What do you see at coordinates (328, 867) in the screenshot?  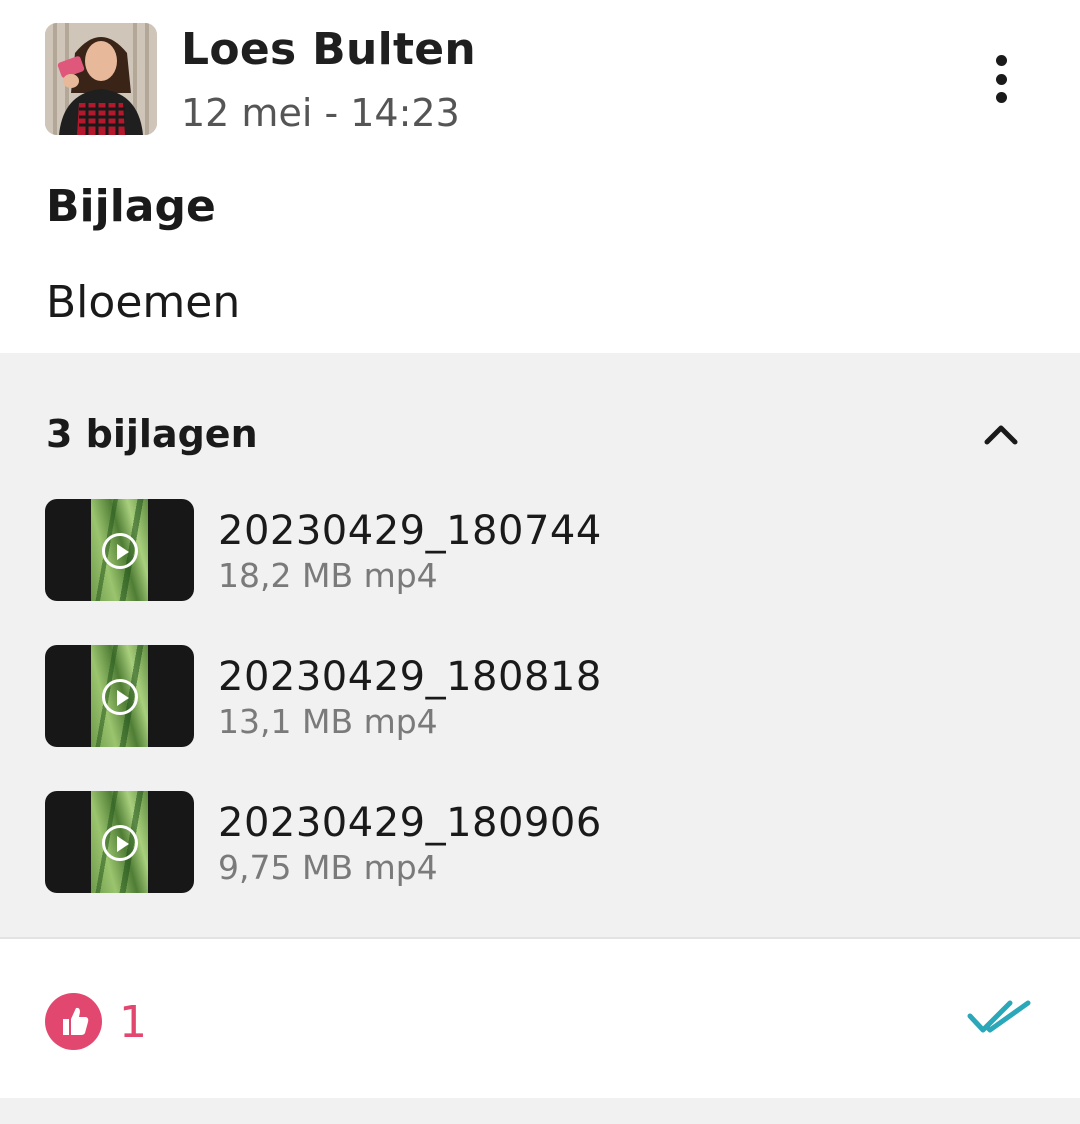 I see `attachment-meta: 9,75 MB mp4` at bounding box center [328, 867].